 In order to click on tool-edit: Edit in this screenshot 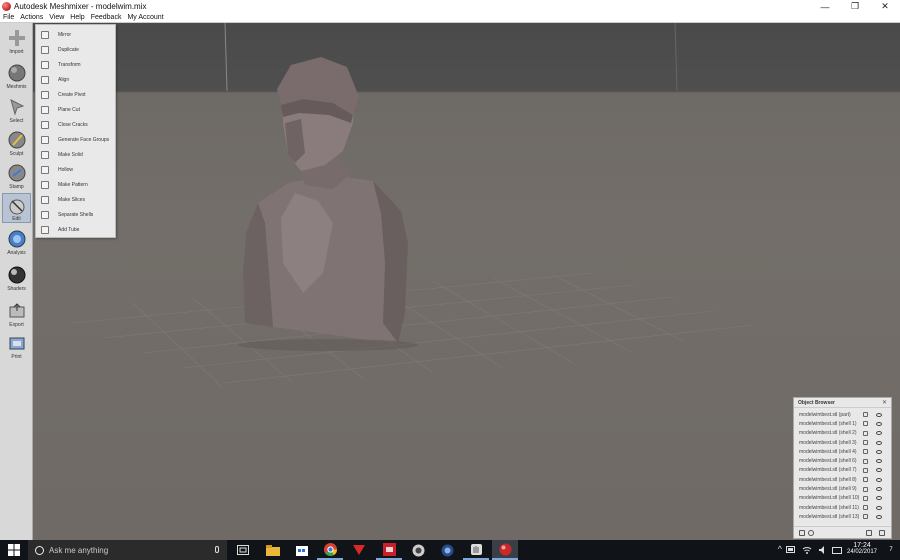, I will do `click(16, 208)`.